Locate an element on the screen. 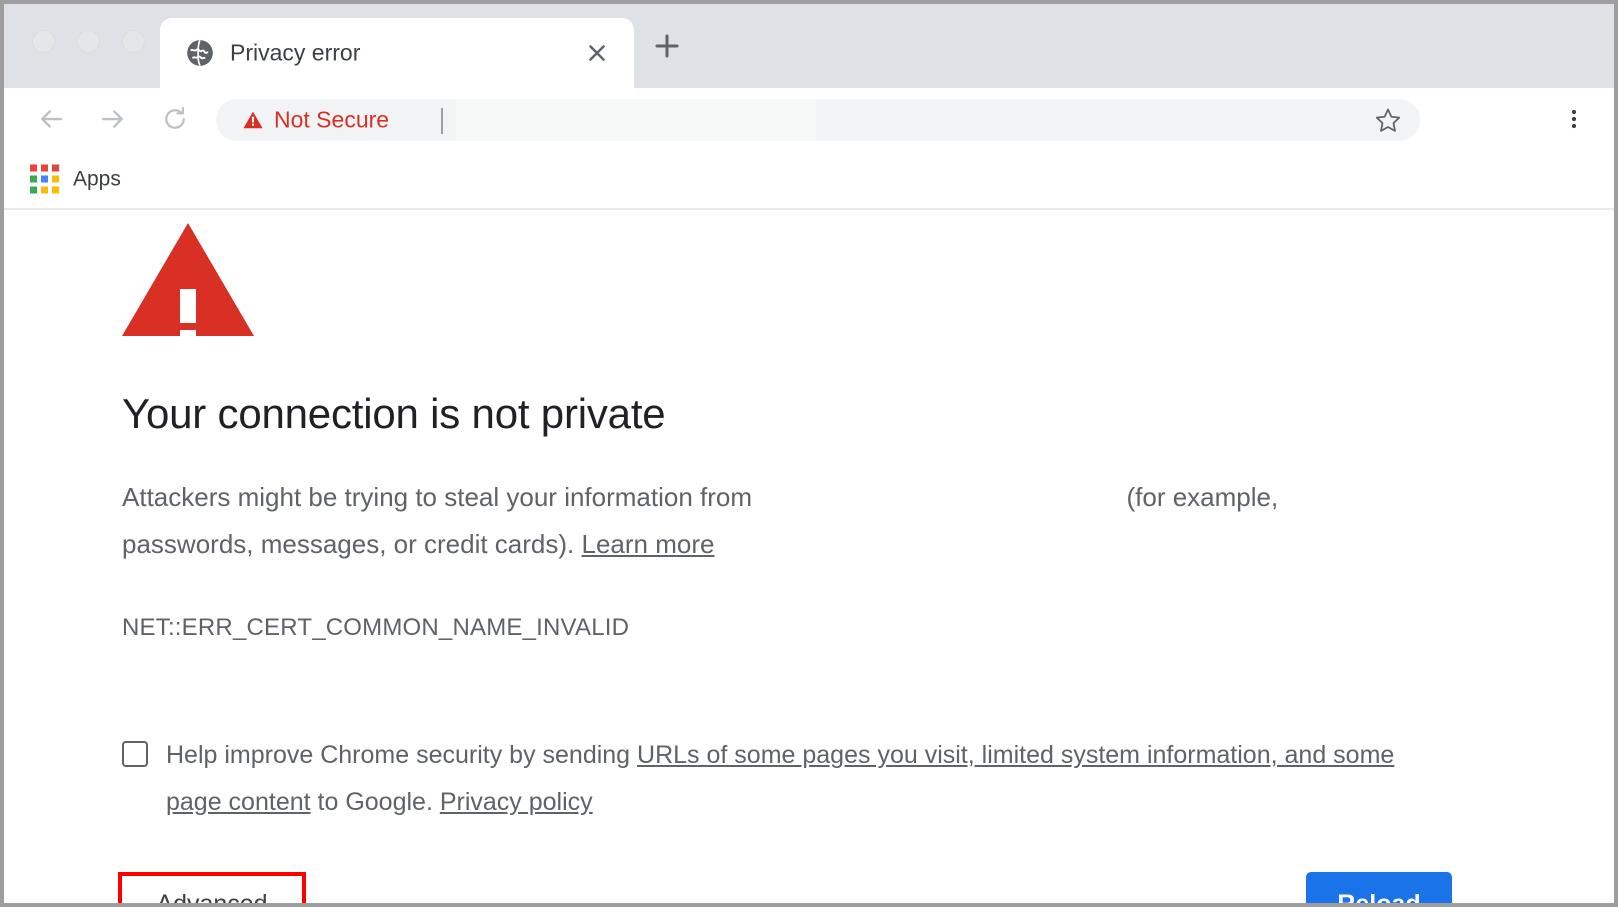  close-icon is located at coordinates (597, 53).